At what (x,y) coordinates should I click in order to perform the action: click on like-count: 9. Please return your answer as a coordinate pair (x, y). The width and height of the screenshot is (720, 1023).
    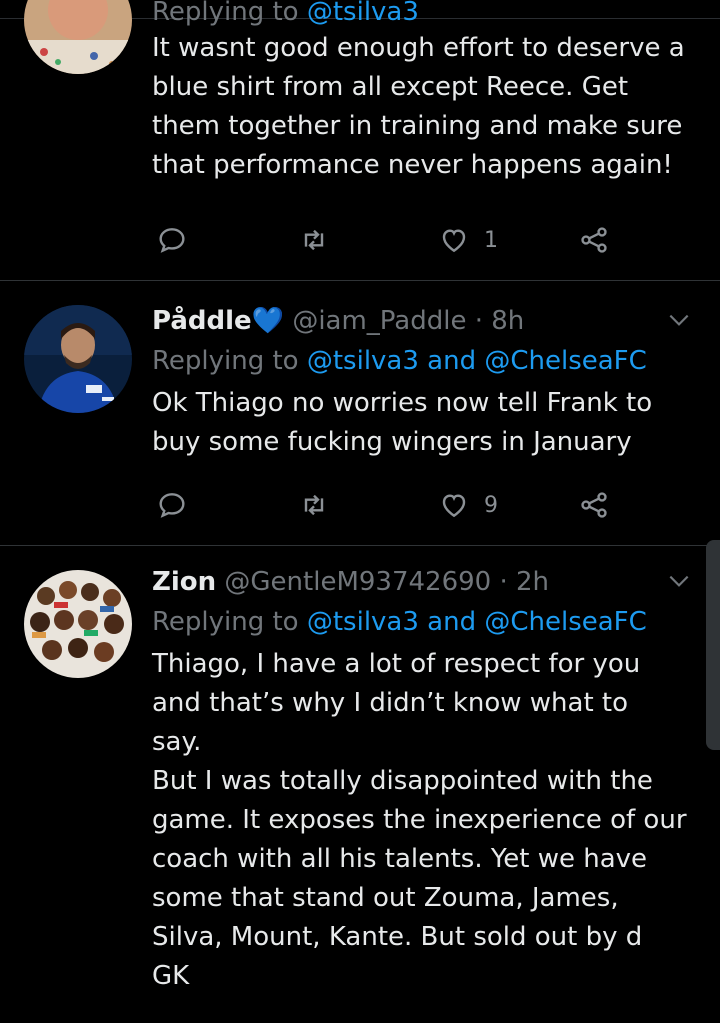
    Looking at the image, I should click on (491, 505).